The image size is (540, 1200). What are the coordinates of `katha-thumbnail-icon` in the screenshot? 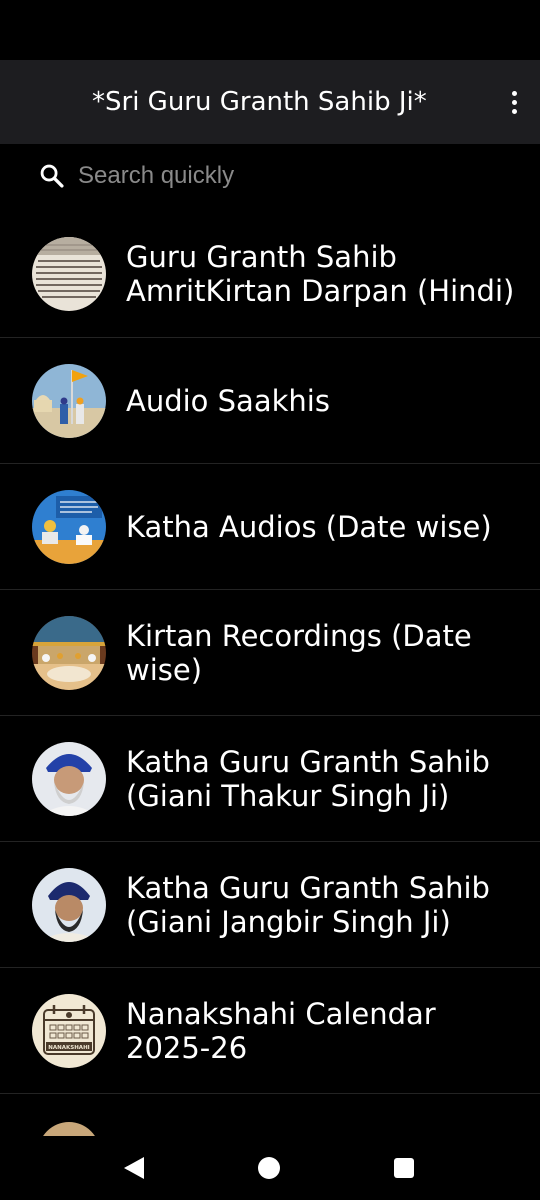 It's located at (69, 526).